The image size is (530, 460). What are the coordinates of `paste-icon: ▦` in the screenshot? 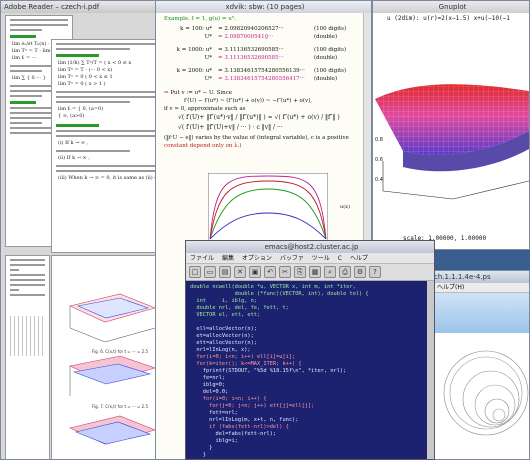 It's located at (315, 272).